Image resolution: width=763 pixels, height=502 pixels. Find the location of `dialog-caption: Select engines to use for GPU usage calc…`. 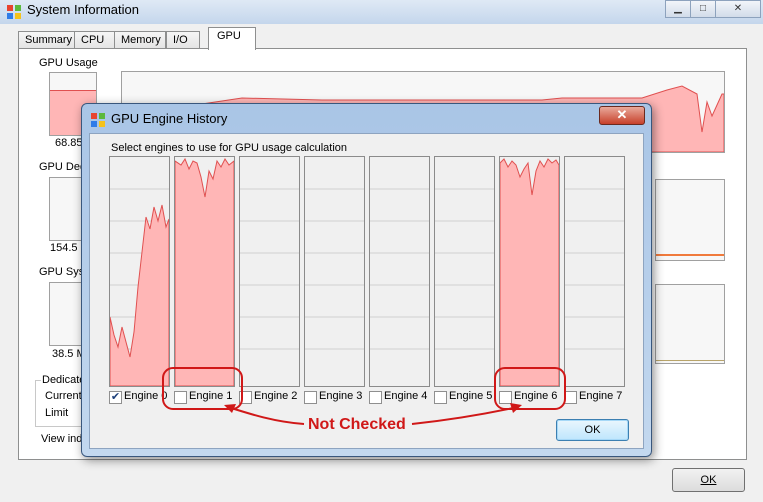

dialog-caption: Select engines to use for GPU usage calc… is located at coordinates (229, 148).